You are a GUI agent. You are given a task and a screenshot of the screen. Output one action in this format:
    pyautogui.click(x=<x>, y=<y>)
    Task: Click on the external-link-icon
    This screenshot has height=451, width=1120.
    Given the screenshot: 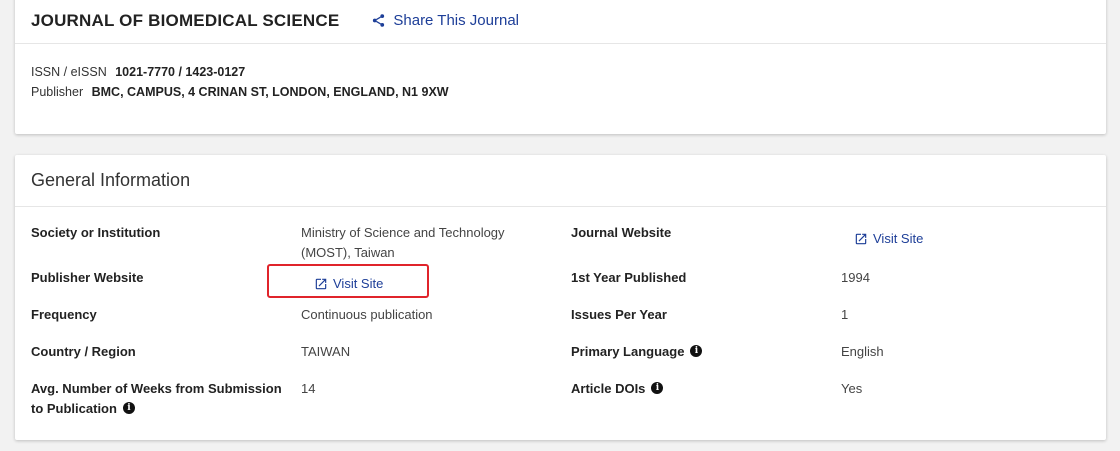 What is the action you would take?
    pyautogui.click(x=861, y=239)
    